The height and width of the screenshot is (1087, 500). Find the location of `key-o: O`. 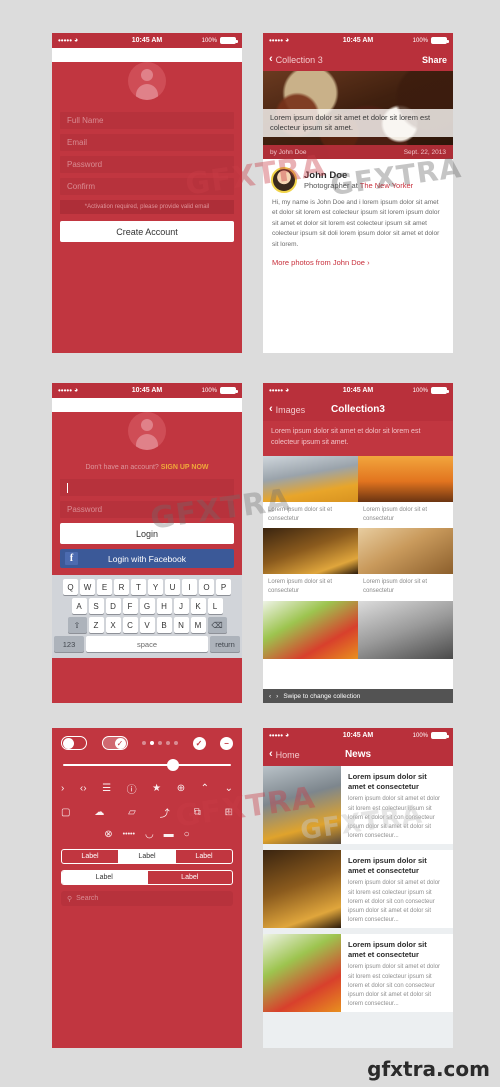

key-o: O is located at coordinates (206, 587).